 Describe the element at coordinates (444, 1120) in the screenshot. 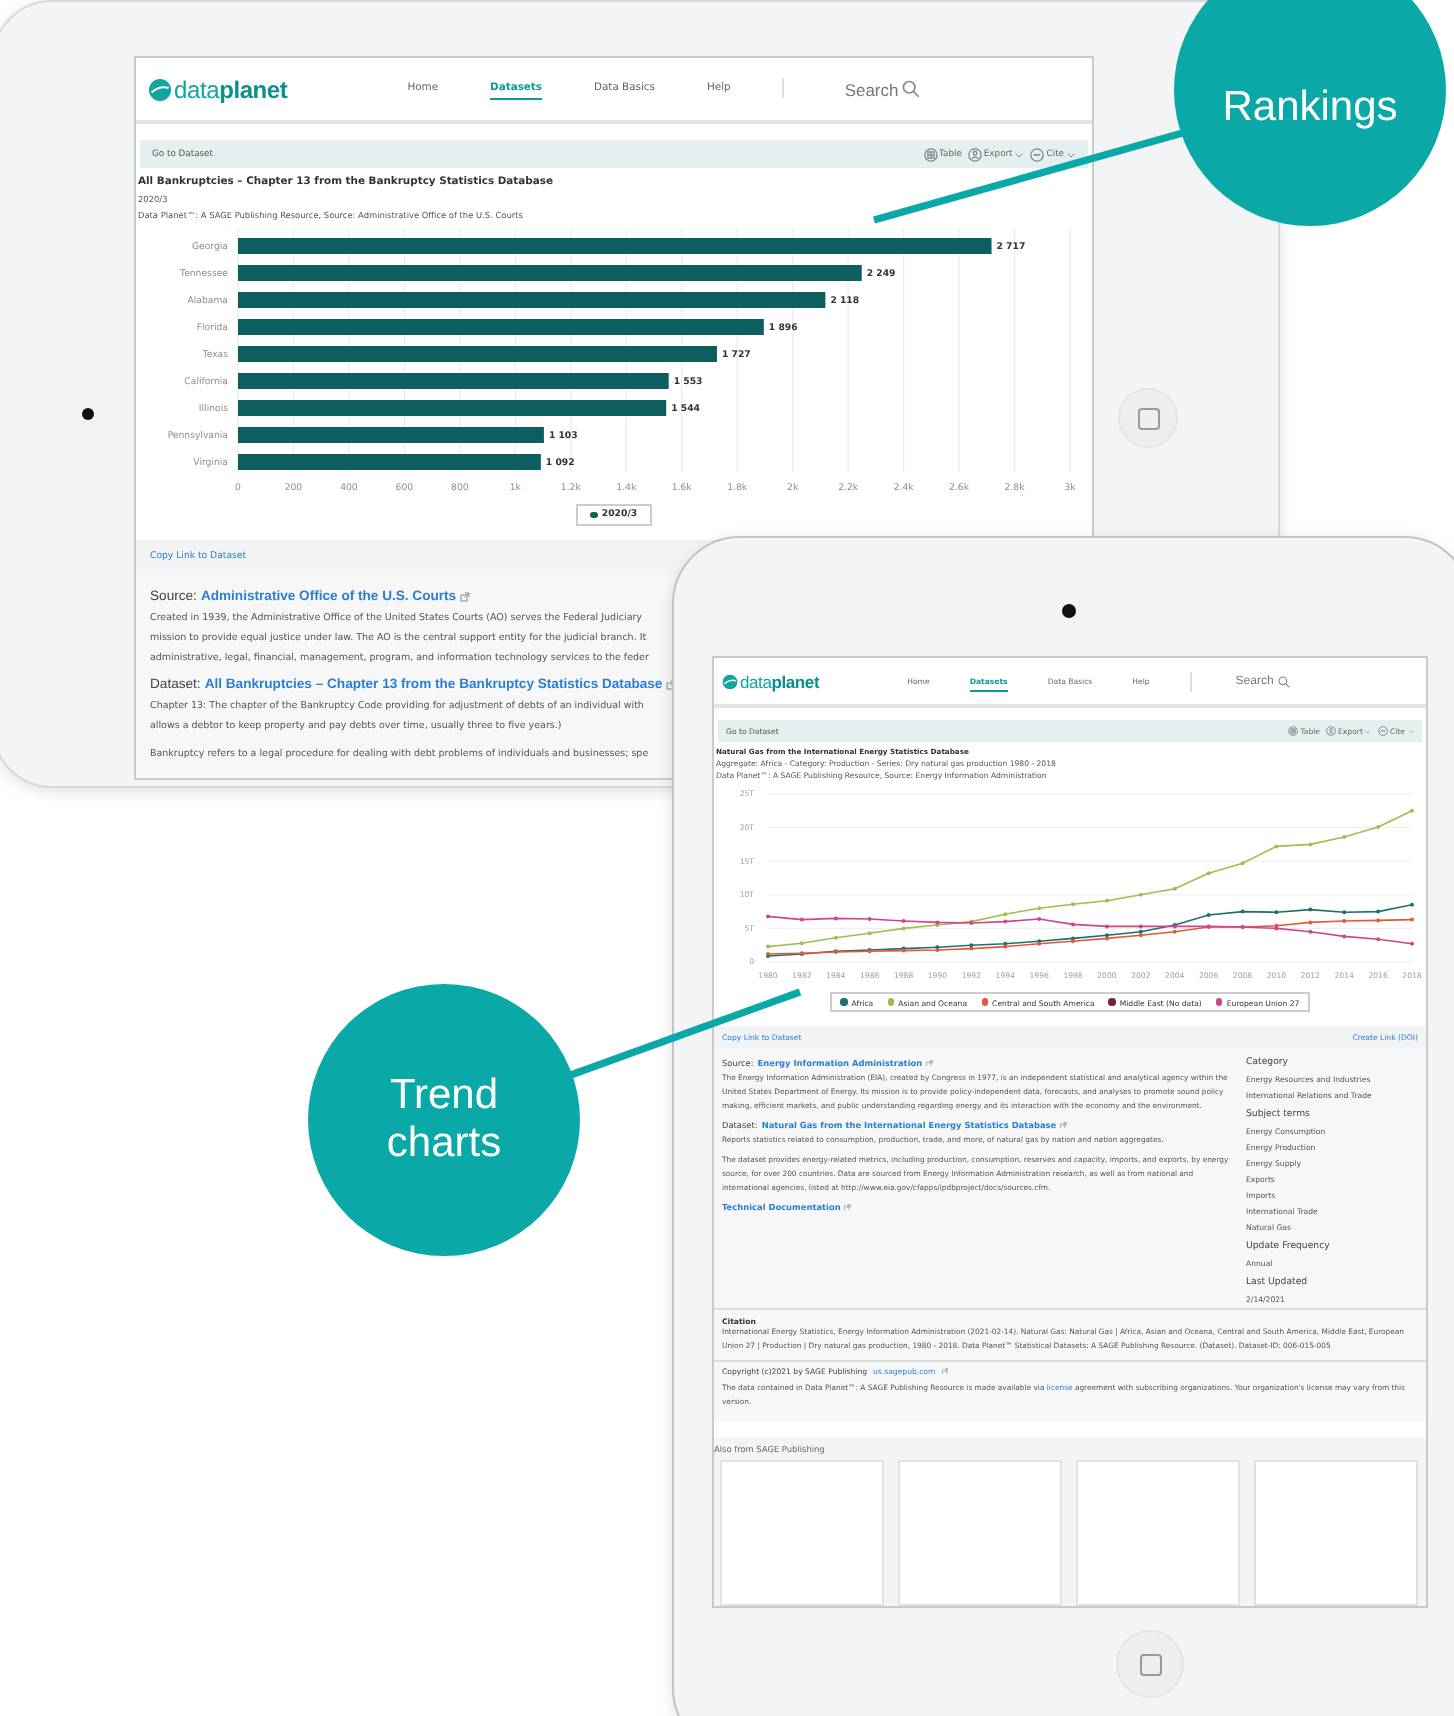

I see `callout-bubble: Trend charts` at that location.